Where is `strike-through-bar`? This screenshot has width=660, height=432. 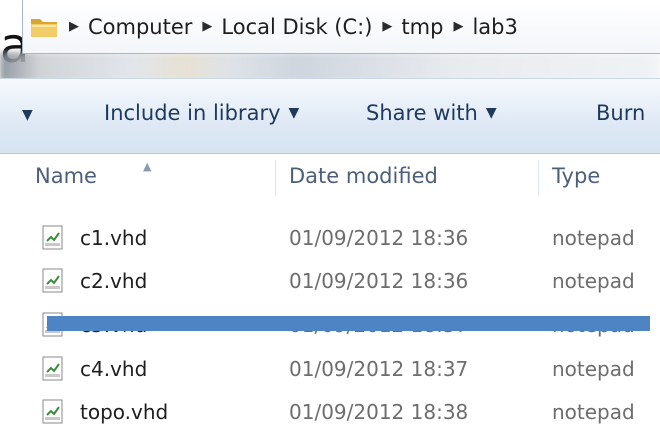 strike-through-bar is located at coordinates (348, 323).